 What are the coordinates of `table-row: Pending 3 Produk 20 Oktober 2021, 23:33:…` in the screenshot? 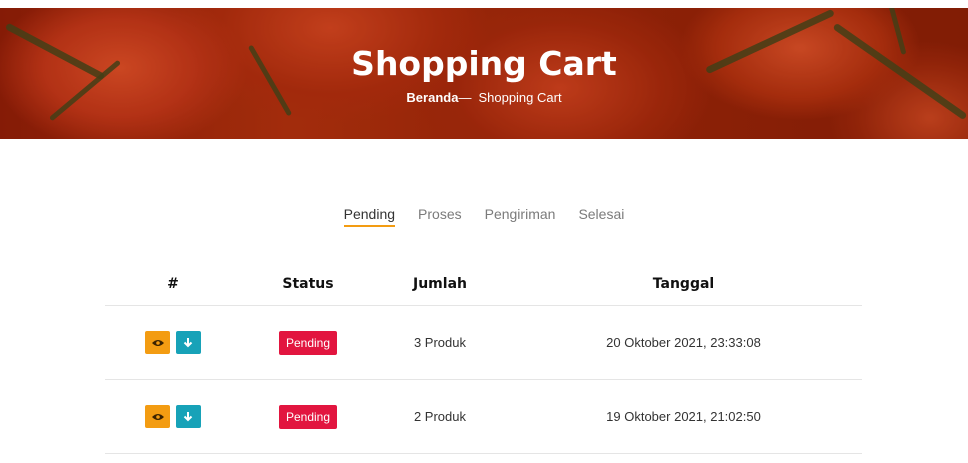 It's located at (483, 343).